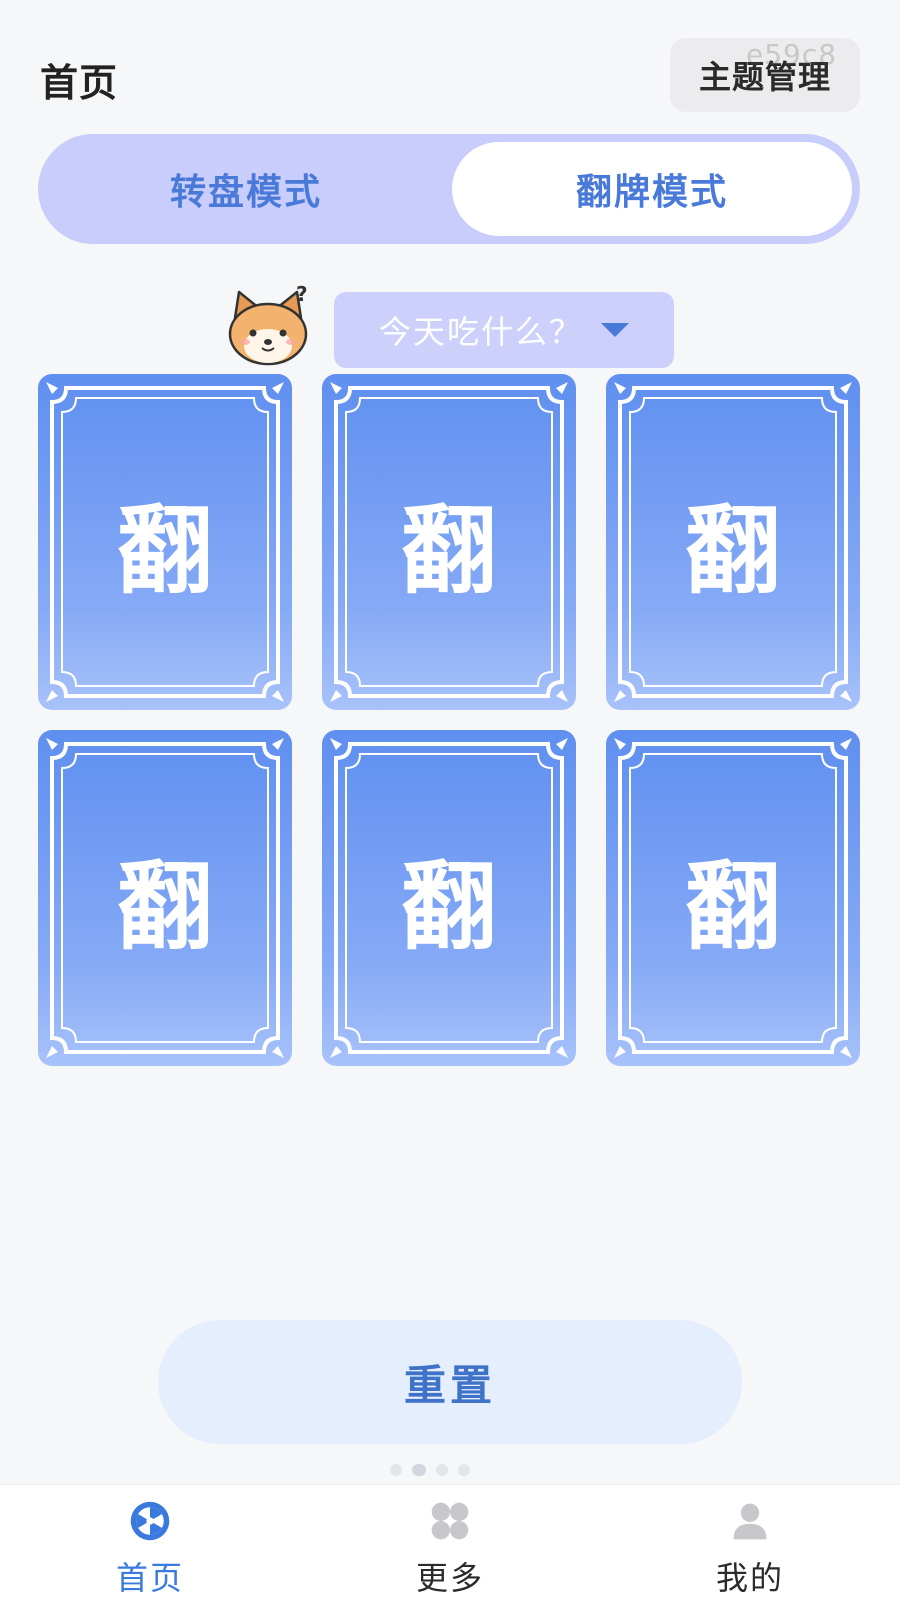 The height and width of the screenshot is (1600, 900). I want to click on watermark-text: e59c8, so click(792, 54).